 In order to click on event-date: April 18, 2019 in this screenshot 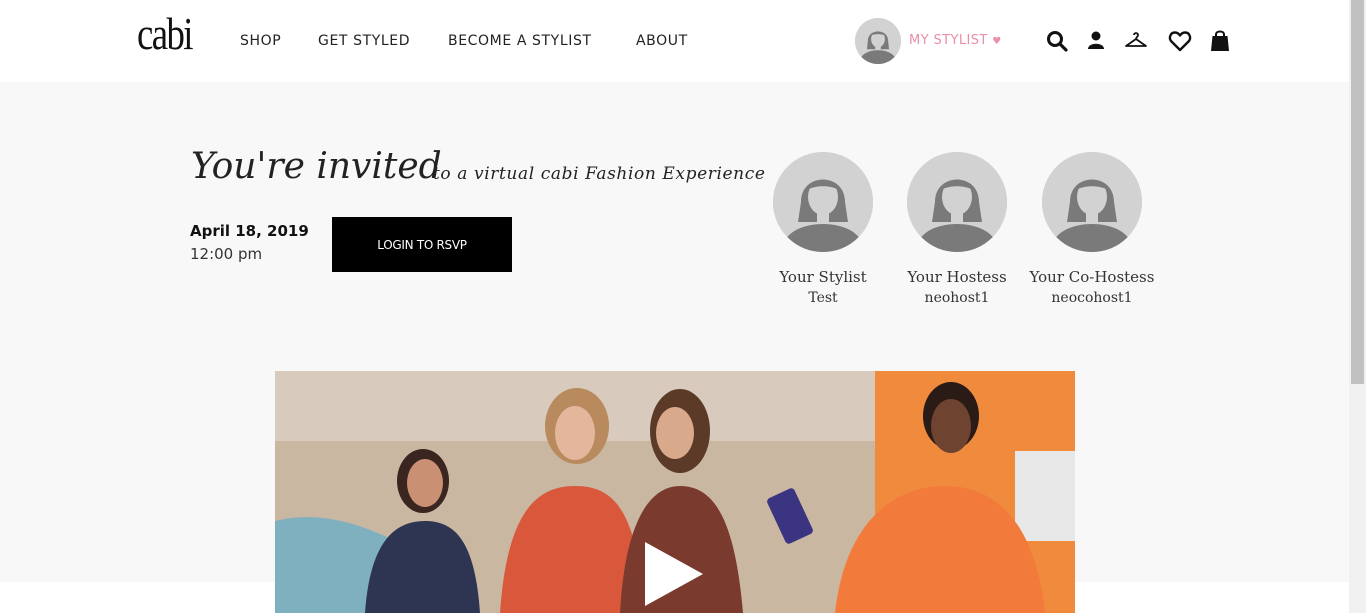, I will do `click(249, 231)`.